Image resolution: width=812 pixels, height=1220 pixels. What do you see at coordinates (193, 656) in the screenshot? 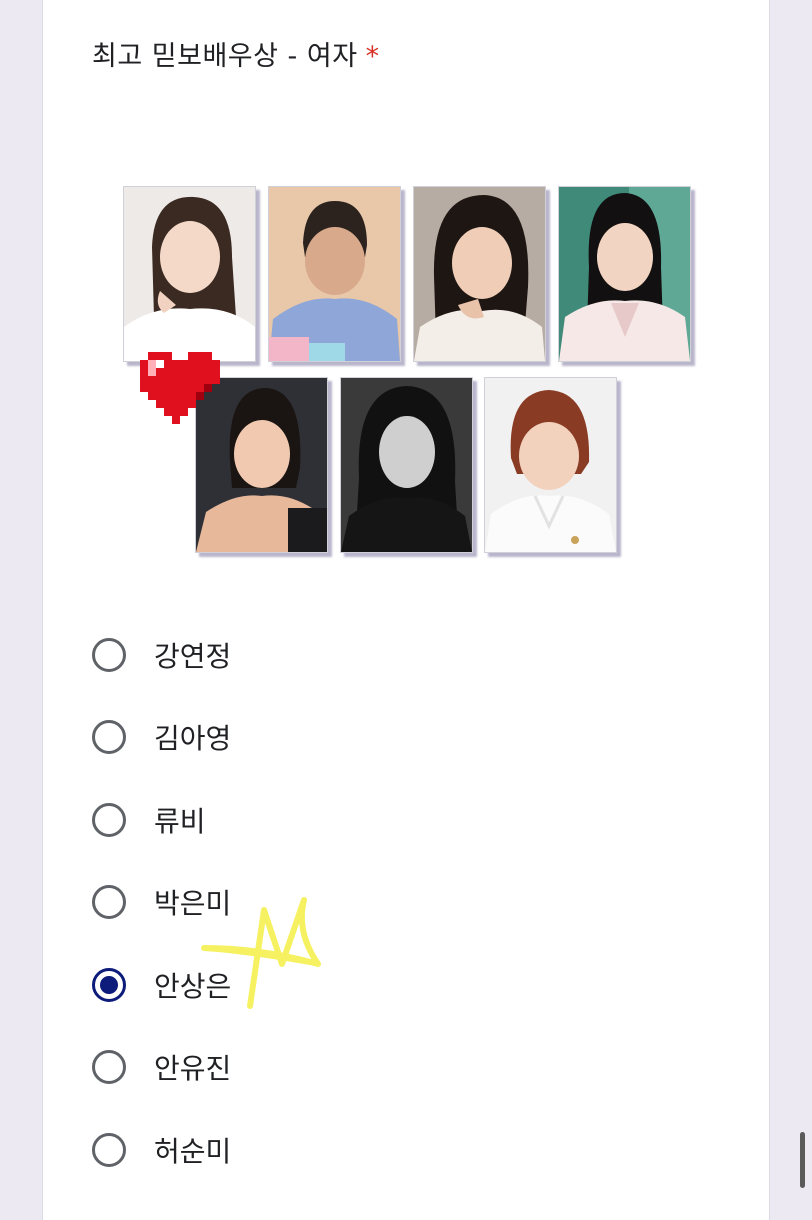
I see `radio-option-label: 강연정` at bounding box center [193, 656].